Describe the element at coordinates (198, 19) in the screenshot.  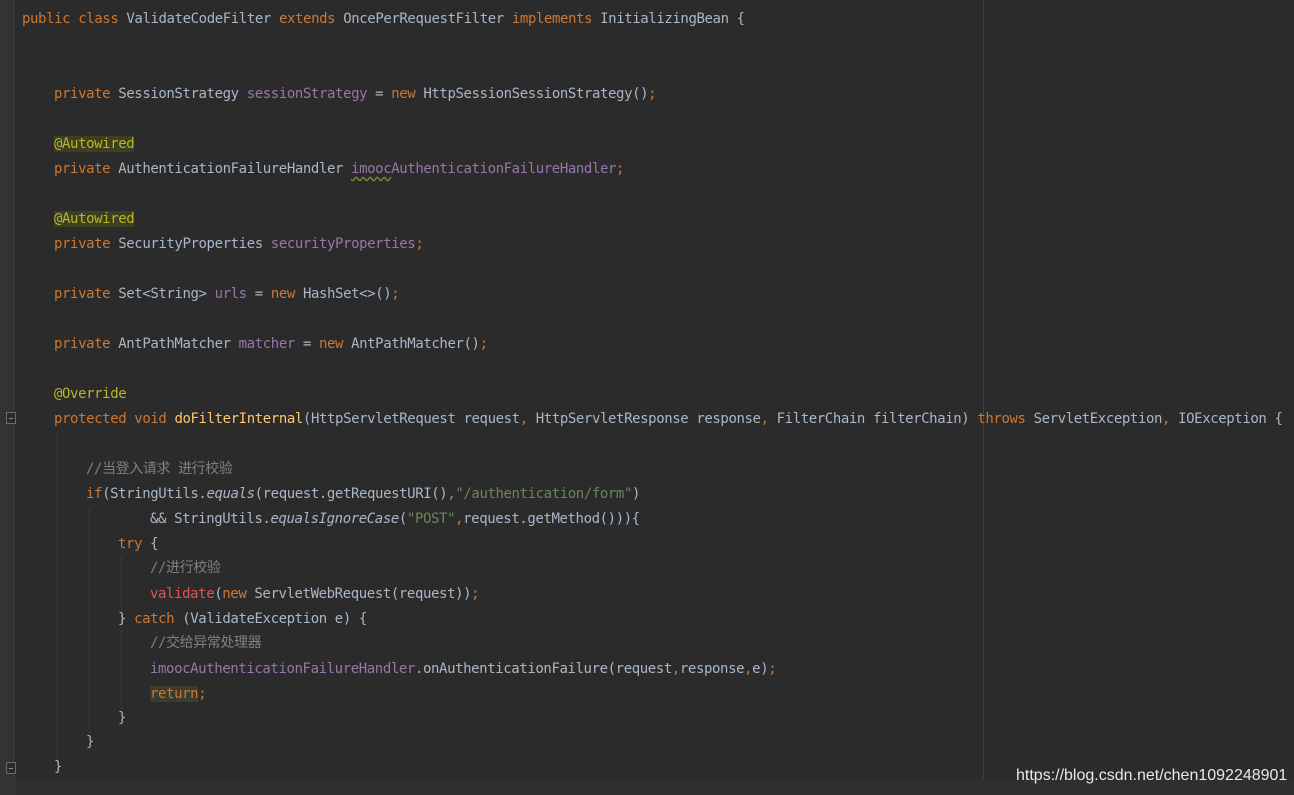
I see `class-name: ValidateCodeFilter` at that location.